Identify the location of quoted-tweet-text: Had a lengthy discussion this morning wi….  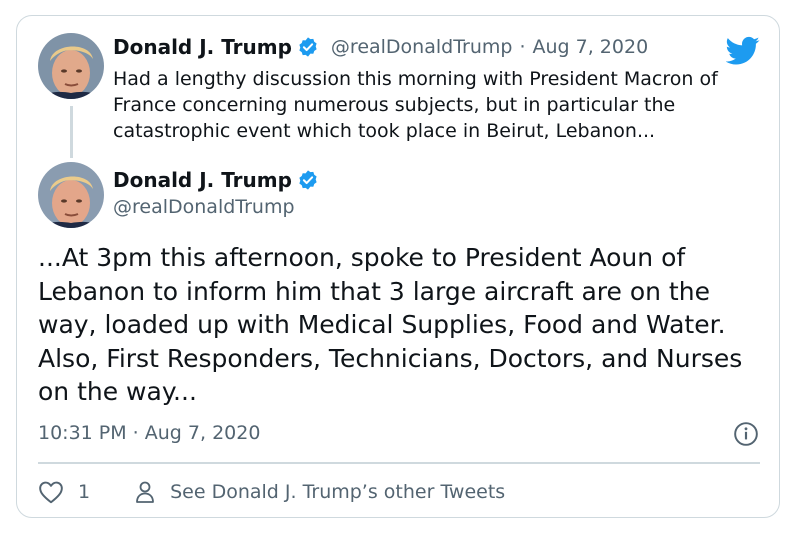
(415, 105).